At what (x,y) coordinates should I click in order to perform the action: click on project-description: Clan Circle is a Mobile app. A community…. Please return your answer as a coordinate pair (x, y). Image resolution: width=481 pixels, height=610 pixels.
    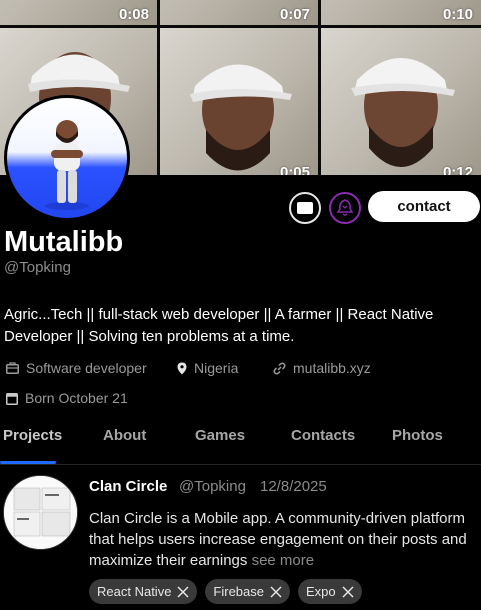
    Looking at the image, I should click on (283, 539).